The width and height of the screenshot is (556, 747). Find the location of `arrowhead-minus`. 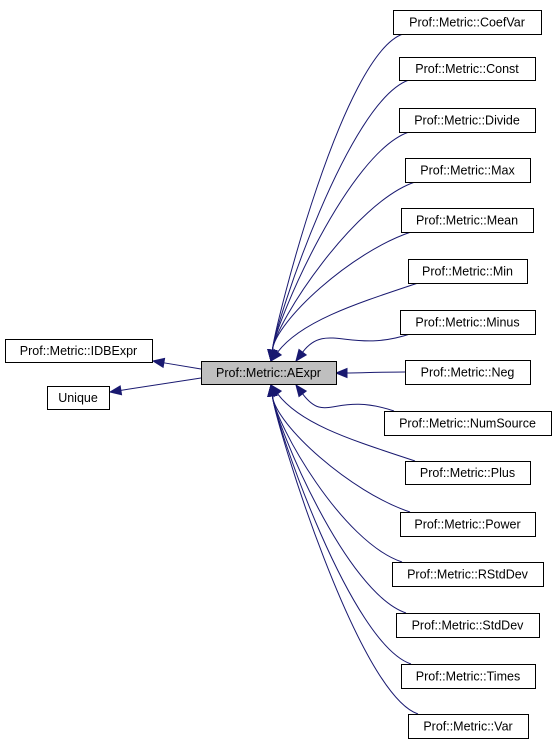

arrowhead-minus is located at coordinates (301, 355).